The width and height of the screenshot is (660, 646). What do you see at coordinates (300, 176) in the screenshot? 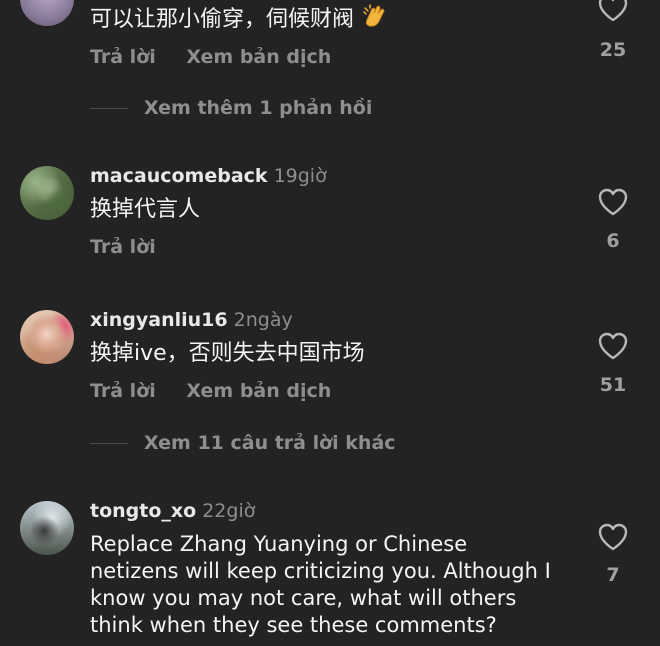
I see `comment-time: 19giờ` at bounding box center [300, 176].